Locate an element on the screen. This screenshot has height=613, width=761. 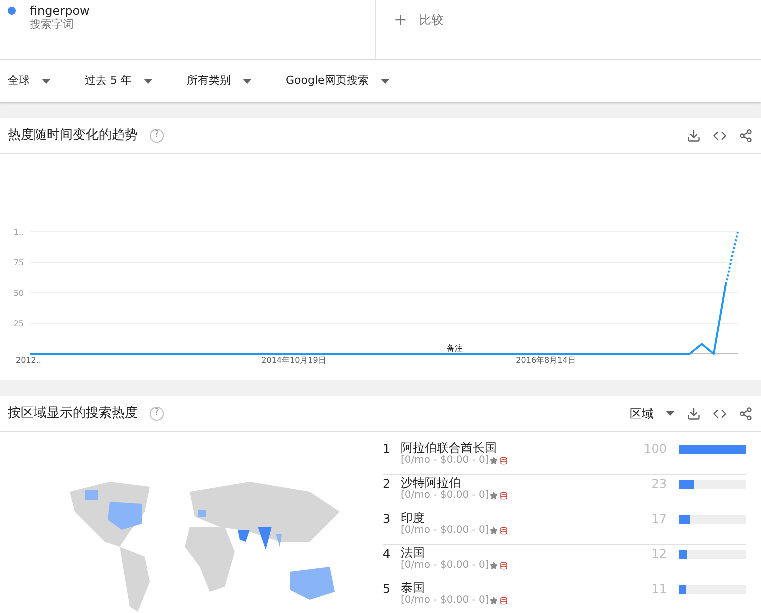
resolution-dropdown: 区域 is located at coordinates (652, 413).